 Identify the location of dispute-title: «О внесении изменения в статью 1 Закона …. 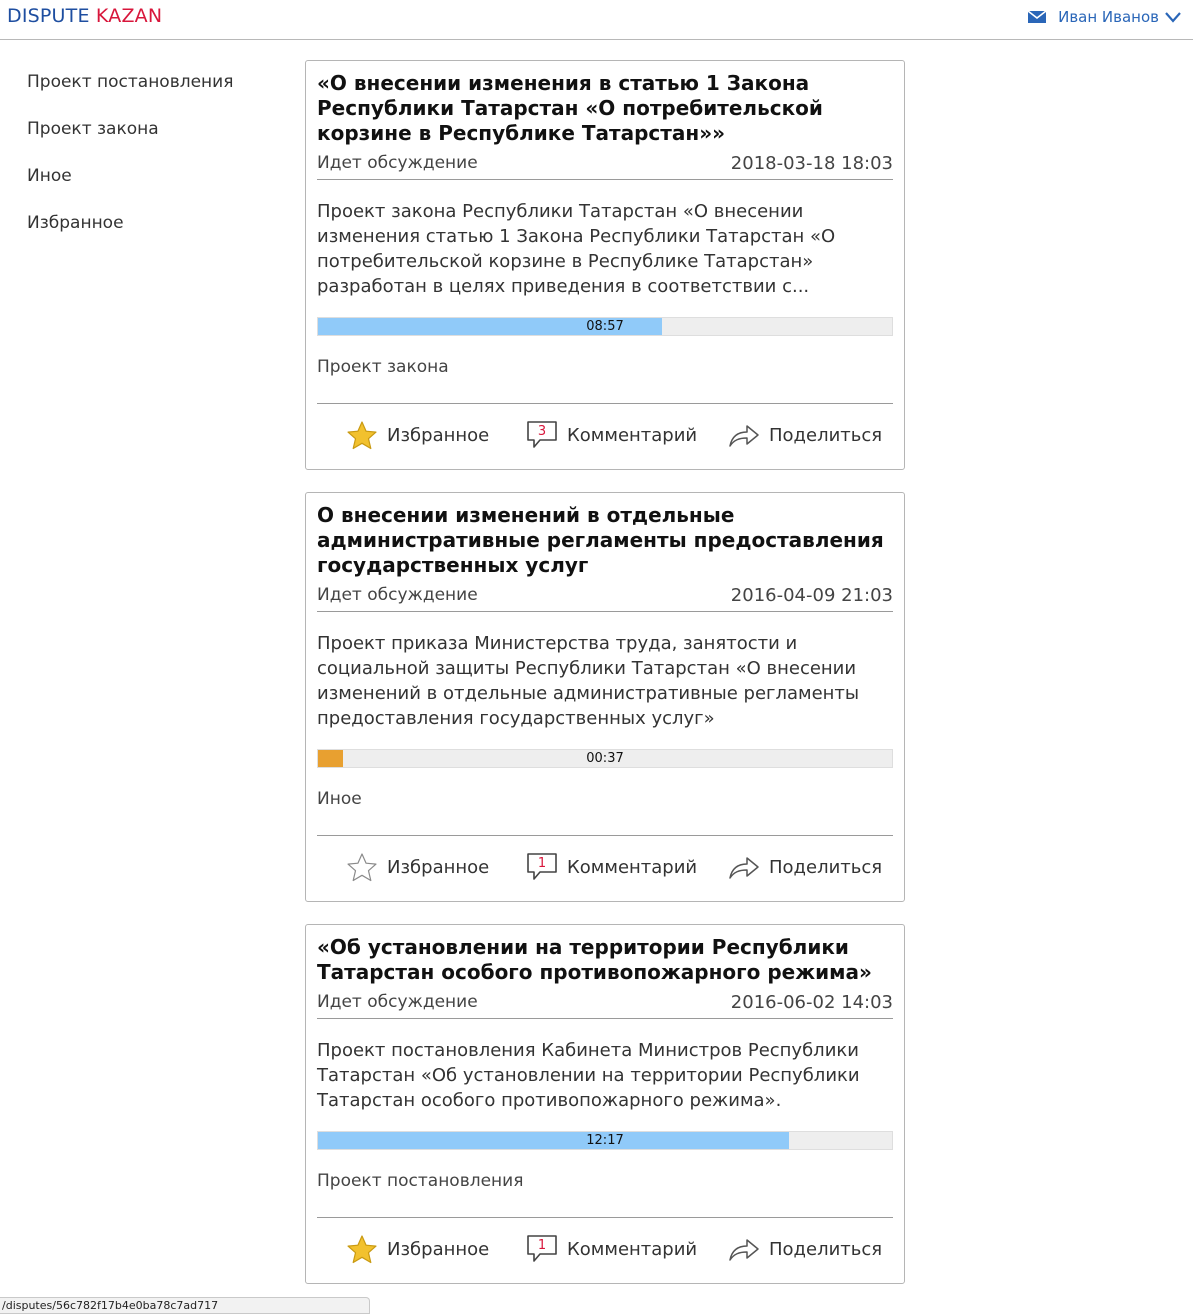
(605, 108).